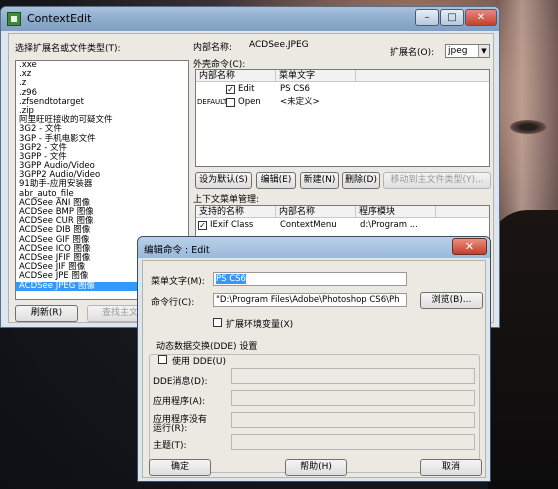  I want to click on dialog-close-button: ✕, so click(469, 246).